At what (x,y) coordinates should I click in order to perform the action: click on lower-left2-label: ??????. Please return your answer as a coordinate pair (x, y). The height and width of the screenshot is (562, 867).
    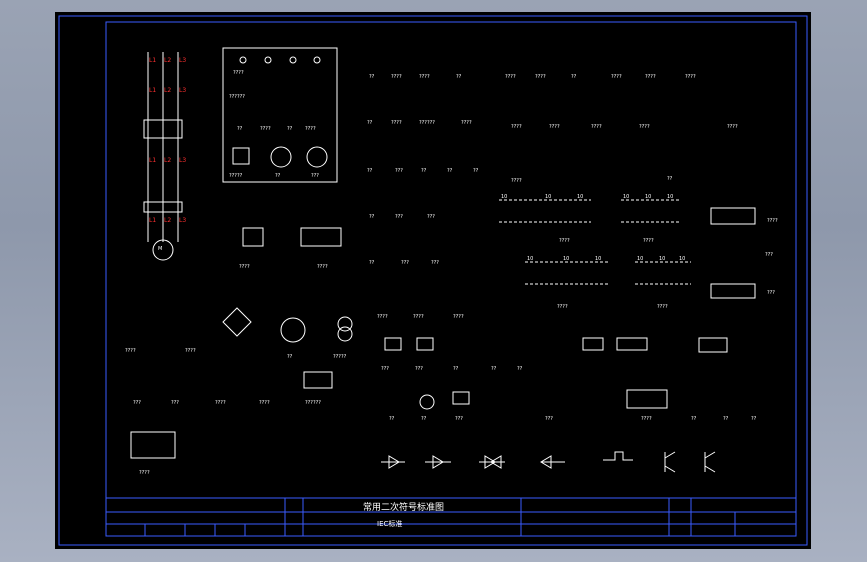
    Looking at the image, I should click on (313, 403).